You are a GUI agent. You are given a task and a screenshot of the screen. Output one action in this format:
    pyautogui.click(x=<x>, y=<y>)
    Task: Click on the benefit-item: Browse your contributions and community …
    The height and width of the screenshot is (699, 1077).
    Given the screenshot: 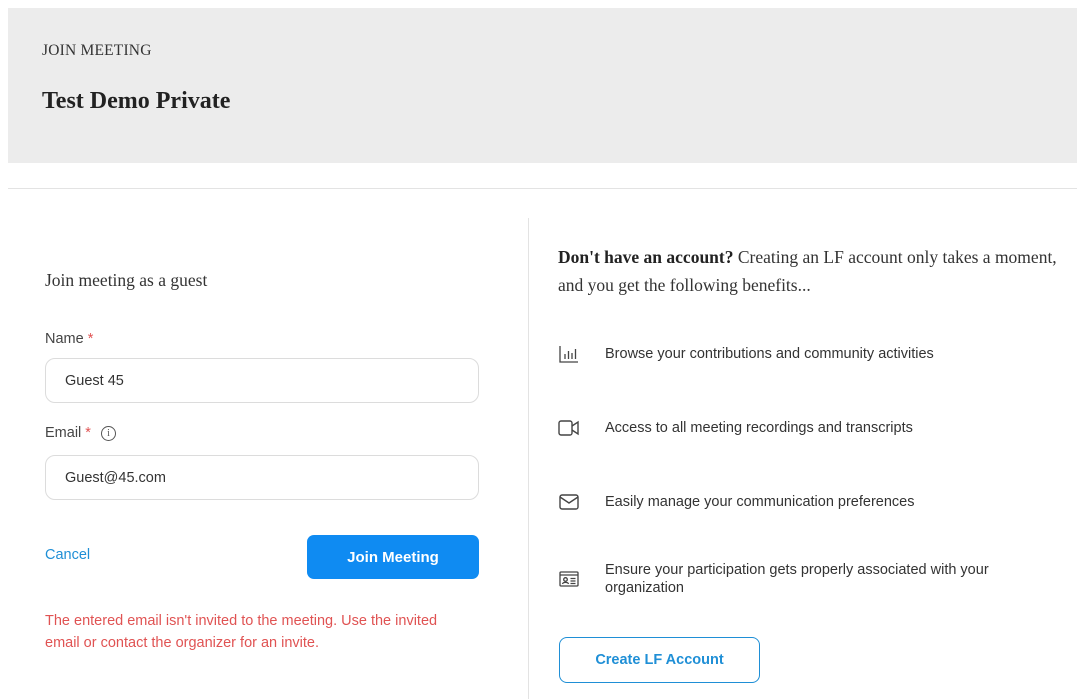 What is the action you would take?
    pyautogui.click(x=798, y=354)
    